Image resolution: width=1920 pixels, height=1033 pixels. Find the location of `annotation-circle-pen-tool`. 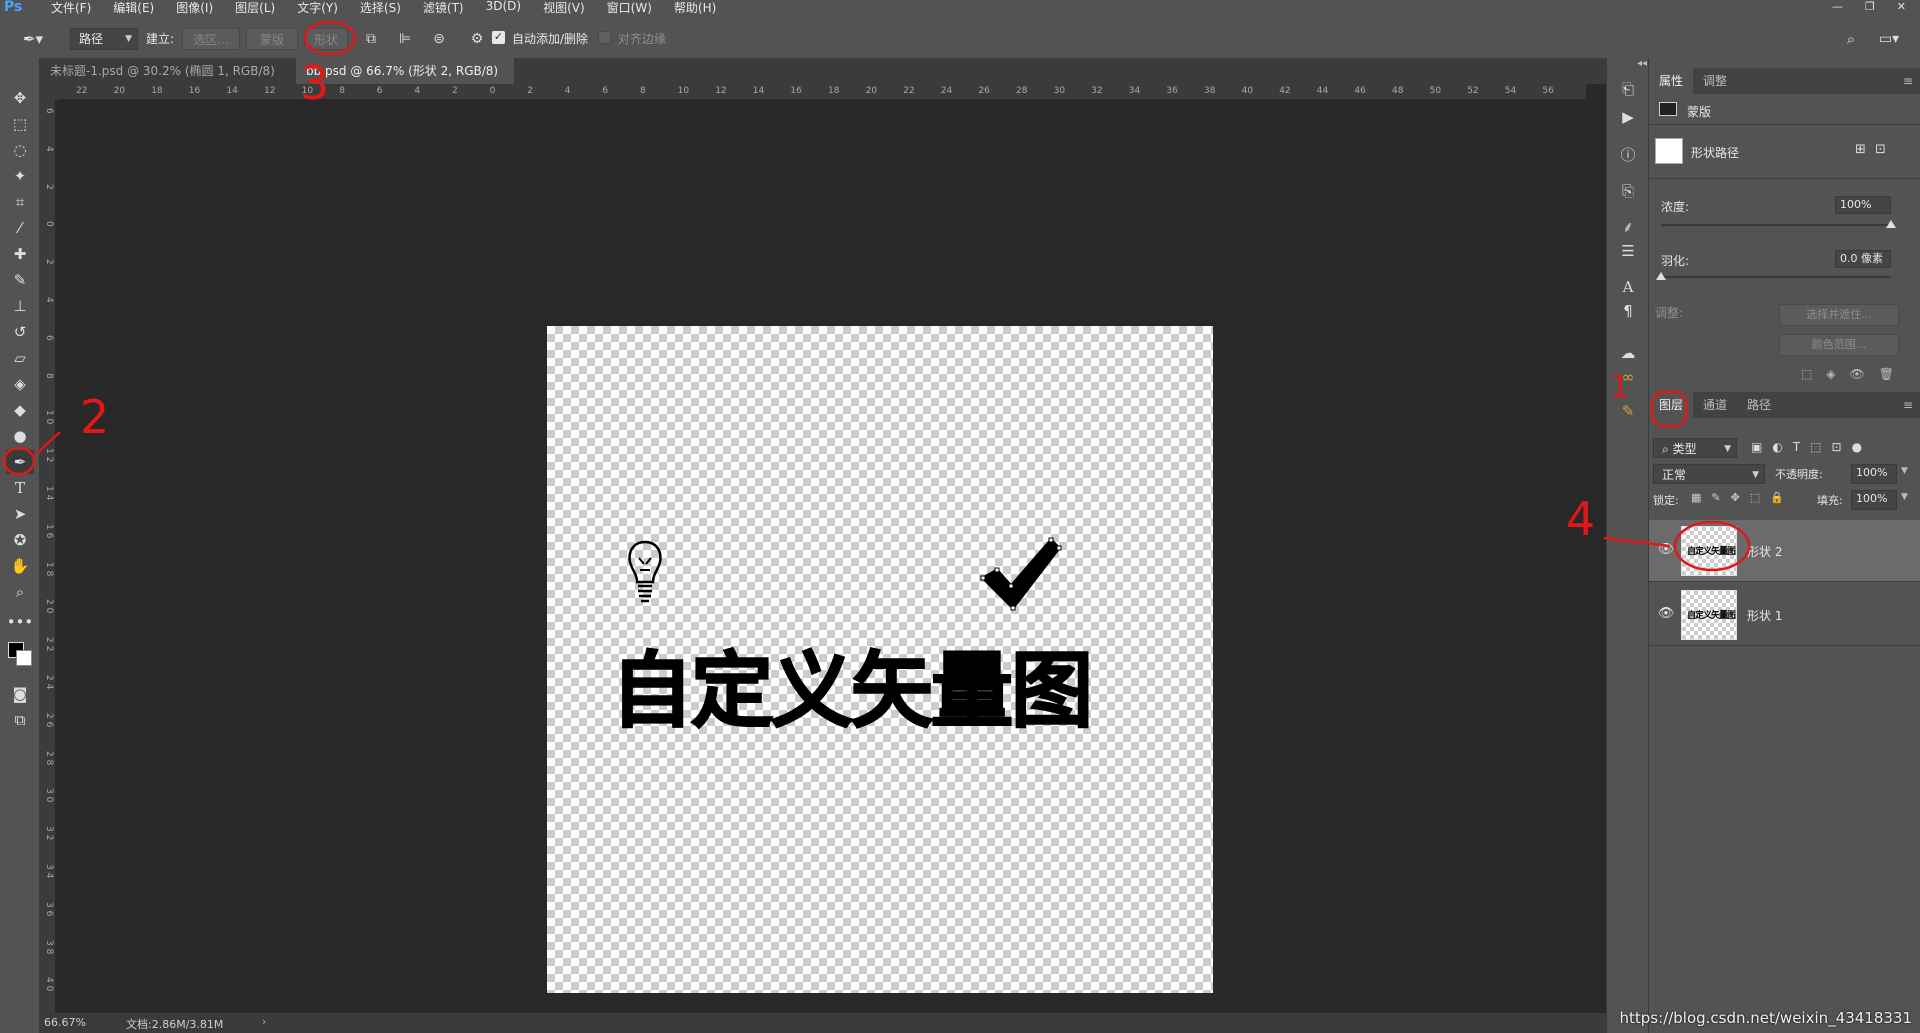

annotation-circle-pen-tool is located at coordinates (19, 461).